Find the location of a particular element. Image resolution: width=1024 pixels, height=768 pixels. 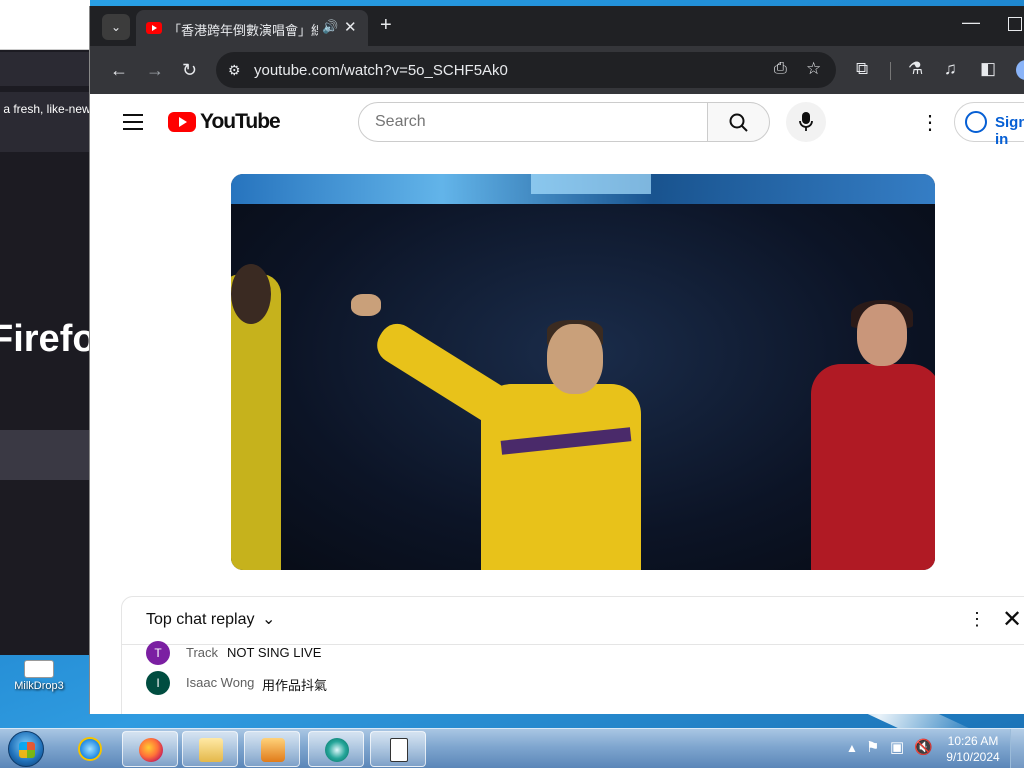

tab-close-icon: ✕ is located at coordinates (350, 27).